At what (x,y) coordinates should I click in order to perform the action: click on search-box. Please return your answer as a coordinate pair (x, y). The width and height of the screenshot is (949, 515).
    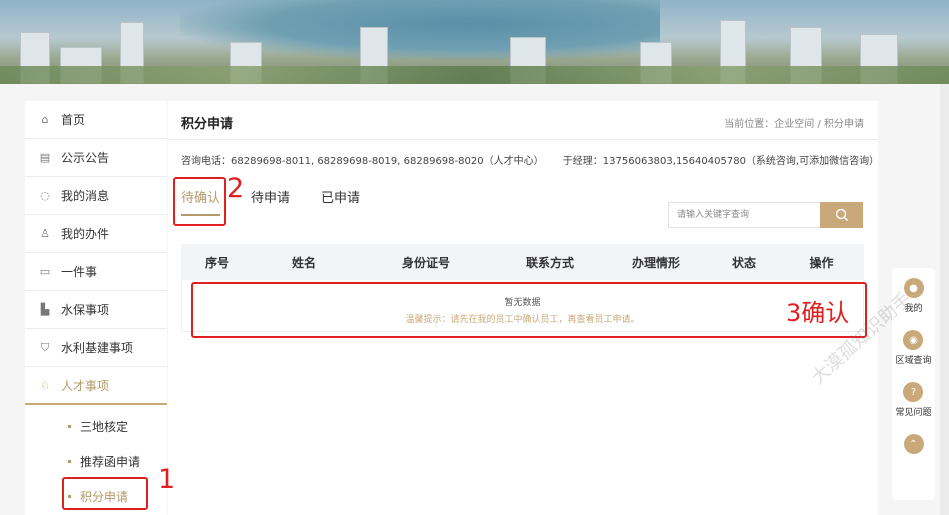
    Looking at the image, I should click on (765, 215).